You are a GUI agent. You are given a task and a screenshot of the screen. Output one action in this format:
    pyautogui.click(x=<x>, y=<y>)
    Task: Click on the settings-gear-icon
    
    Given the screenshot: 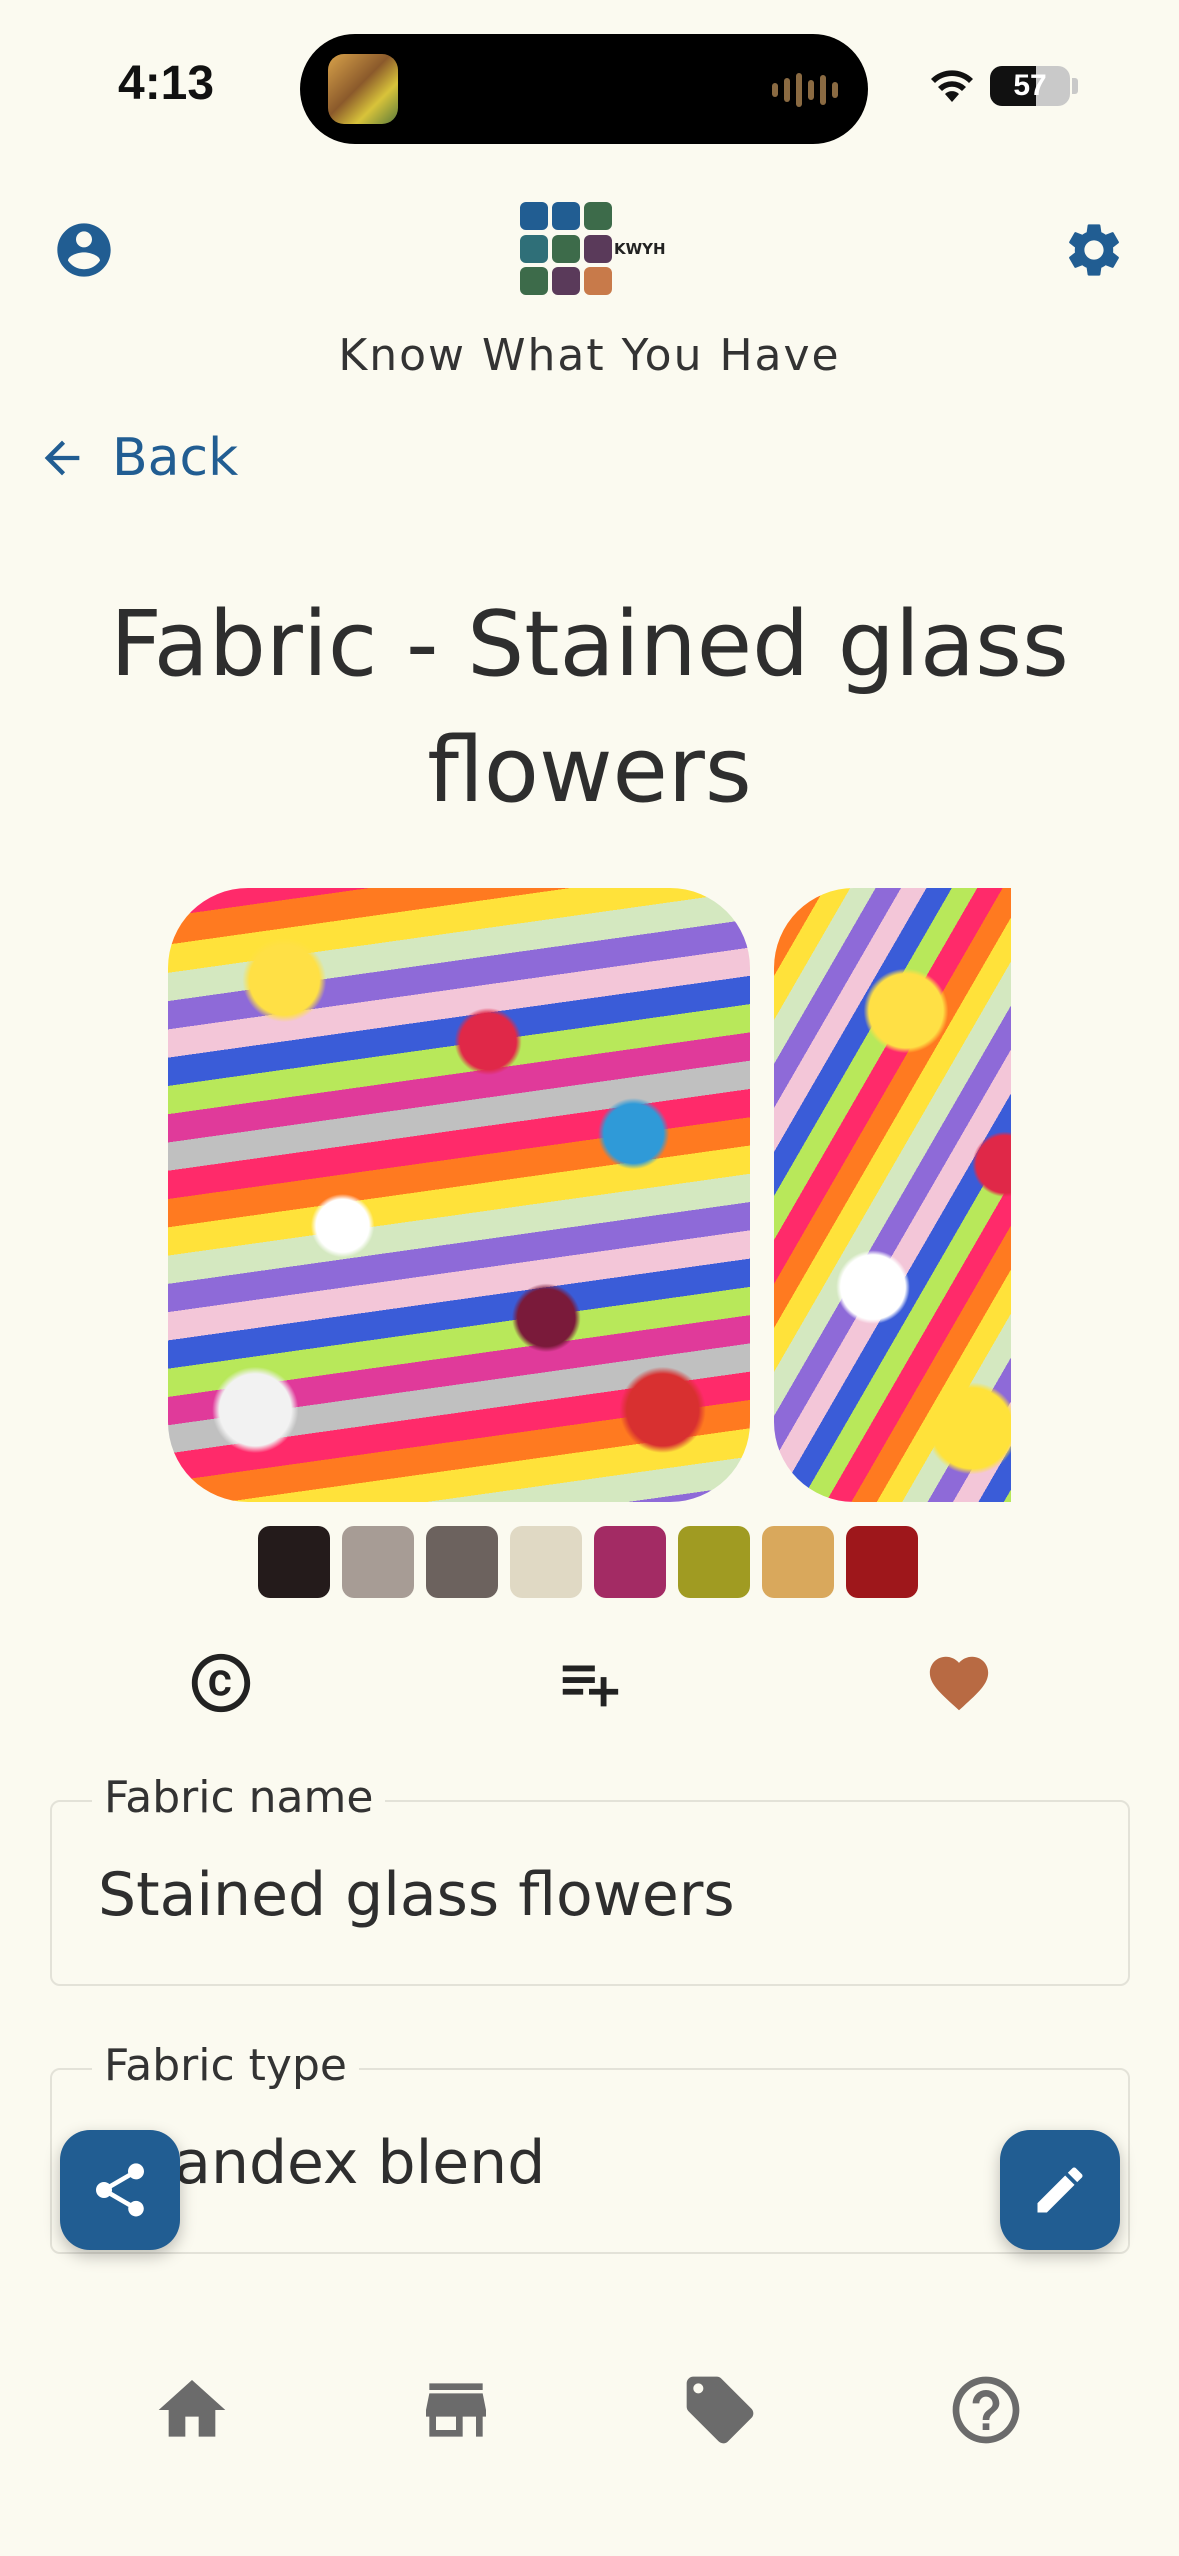 What is the action you would take?
    pyautogui.click(x=1094, y=250)
    